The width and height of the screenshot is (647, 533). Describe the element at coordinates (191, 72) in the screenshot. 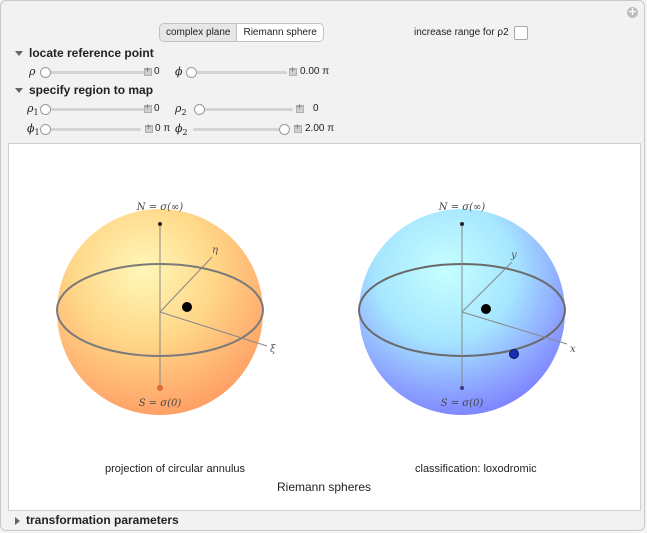

I see `phi-slider-thumb` at that location.